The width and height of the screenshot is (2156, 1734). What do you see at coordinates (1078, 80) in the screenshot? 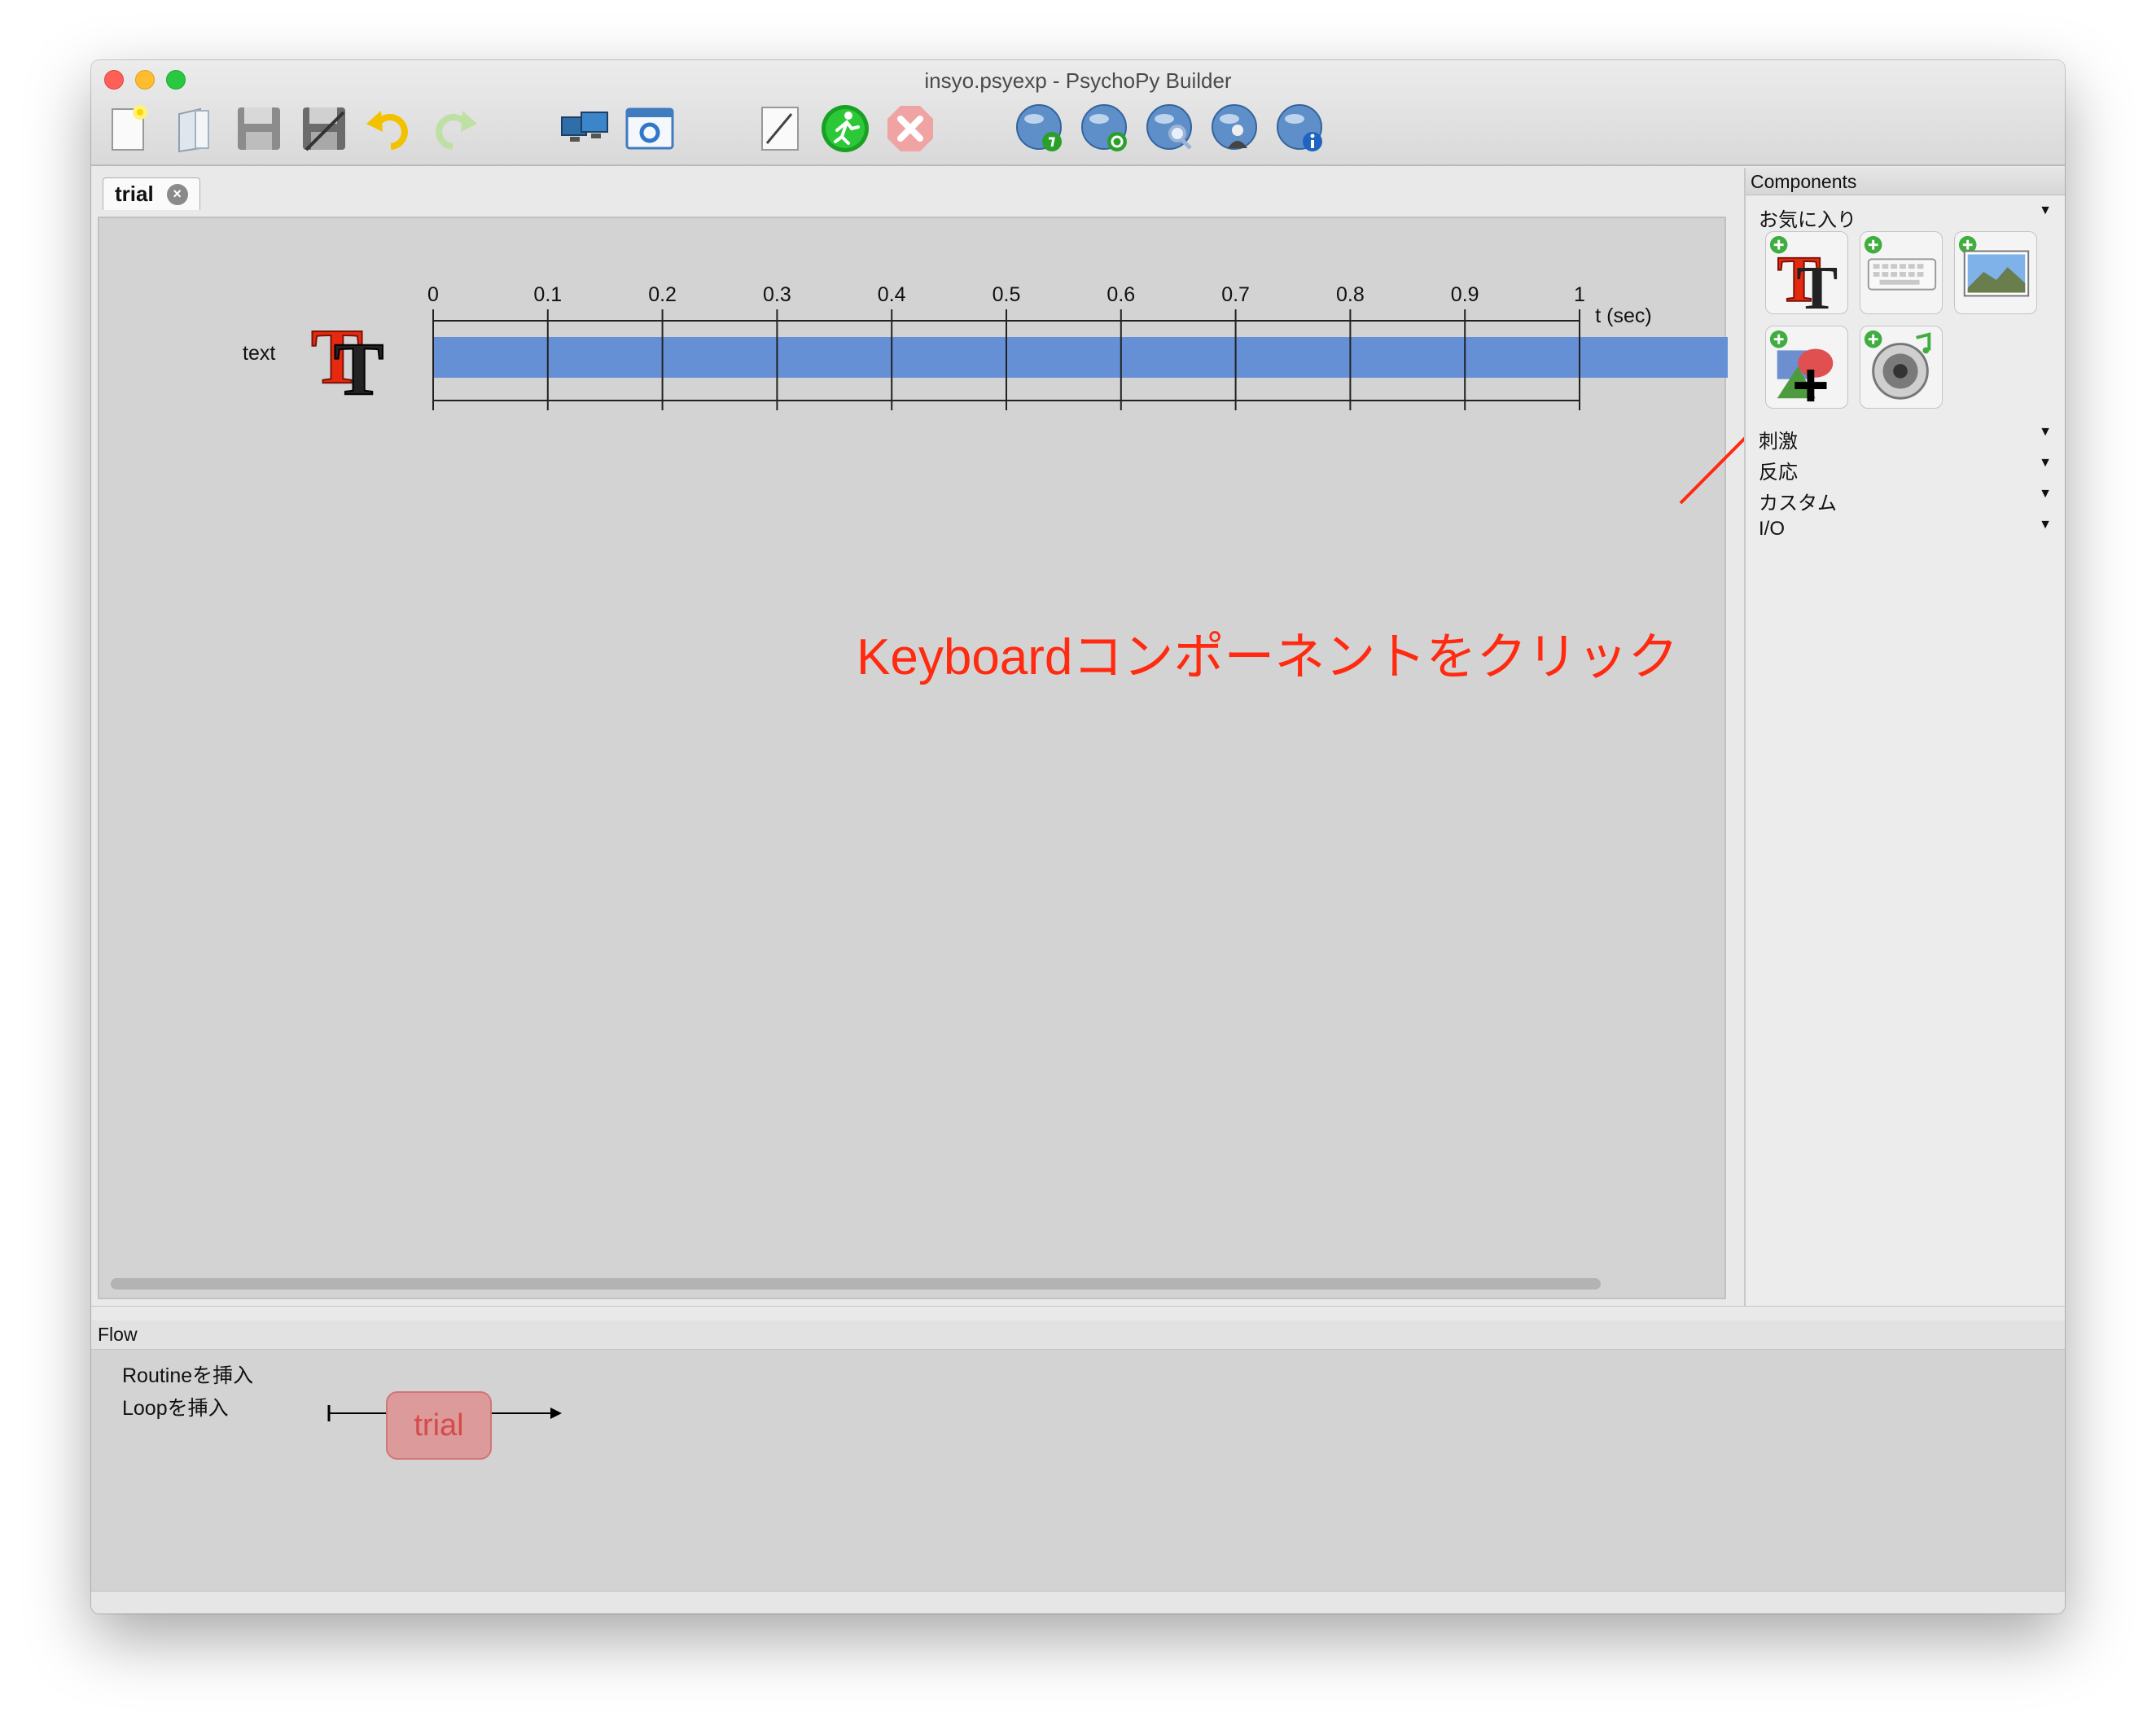
I see `window-title: insyo.psyexp - PsychoPy Builder` at bounding box center [1078, 80].